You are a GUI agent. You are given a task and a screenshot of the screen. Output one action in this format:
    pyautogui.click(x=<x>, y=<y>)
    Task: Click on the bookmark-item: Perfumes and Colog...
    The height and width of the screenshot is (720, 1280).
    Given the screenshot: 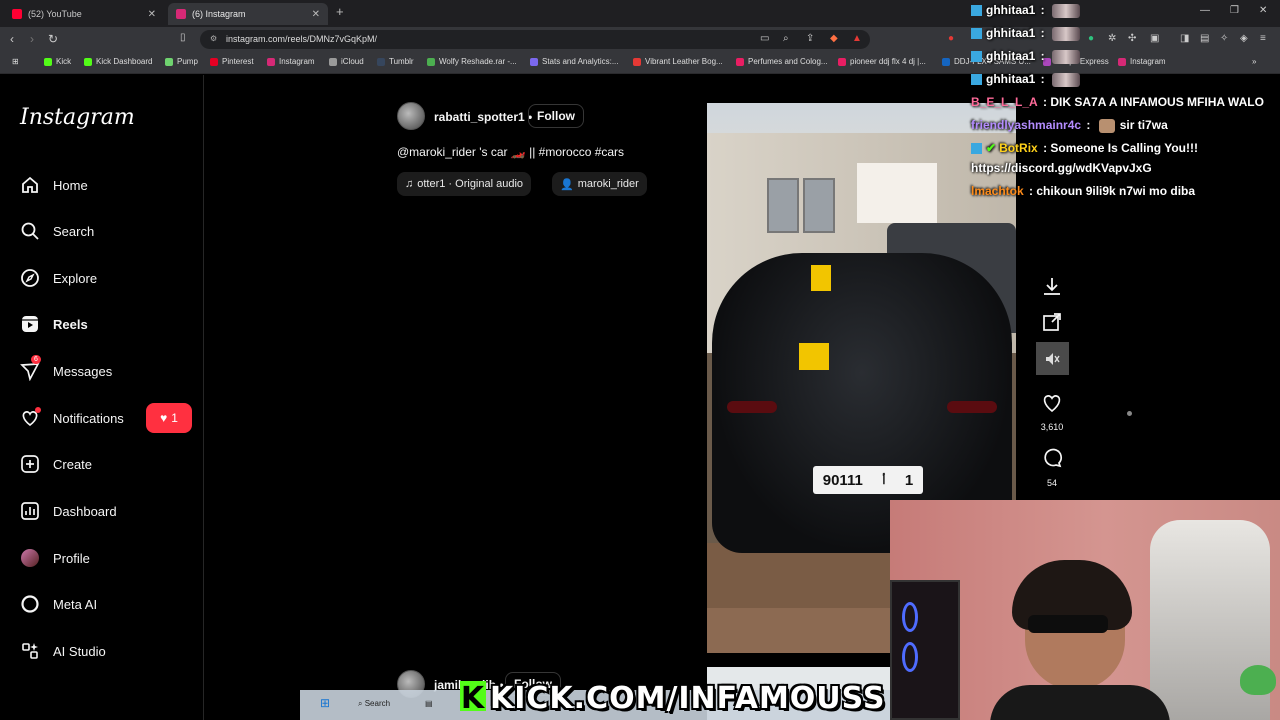 What is the action you would take?
    pyautogui.click(x=782, y=61)
    